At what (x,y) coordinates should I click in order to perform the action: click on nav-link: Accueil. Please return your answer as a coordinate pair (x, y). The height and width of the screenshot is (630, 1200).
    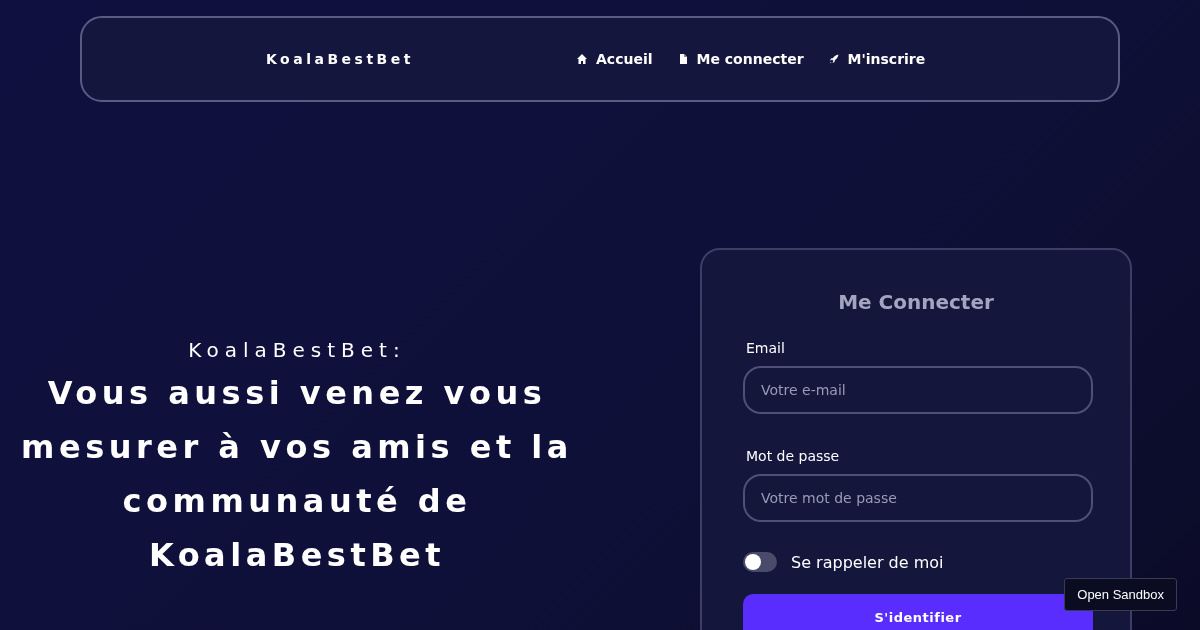
    Looking at the image, I should click on (614, 59).